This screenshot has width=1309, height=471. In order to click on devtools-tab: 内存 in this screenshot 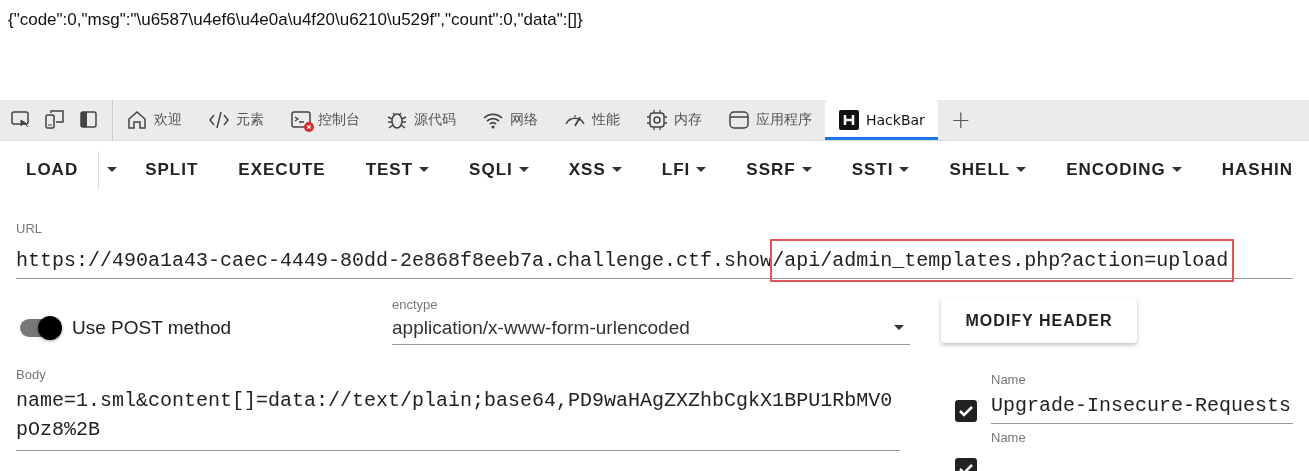, I will do `click(674, 120)`.